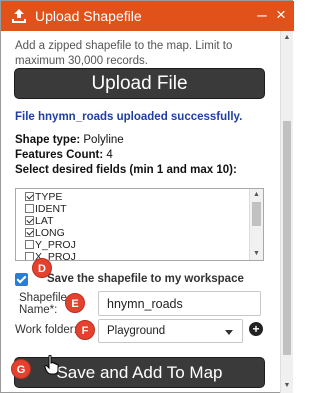 The width and height of the screenshot is (320, 393). I want to click on field-item-ident: IDENT, so click(46, 209).